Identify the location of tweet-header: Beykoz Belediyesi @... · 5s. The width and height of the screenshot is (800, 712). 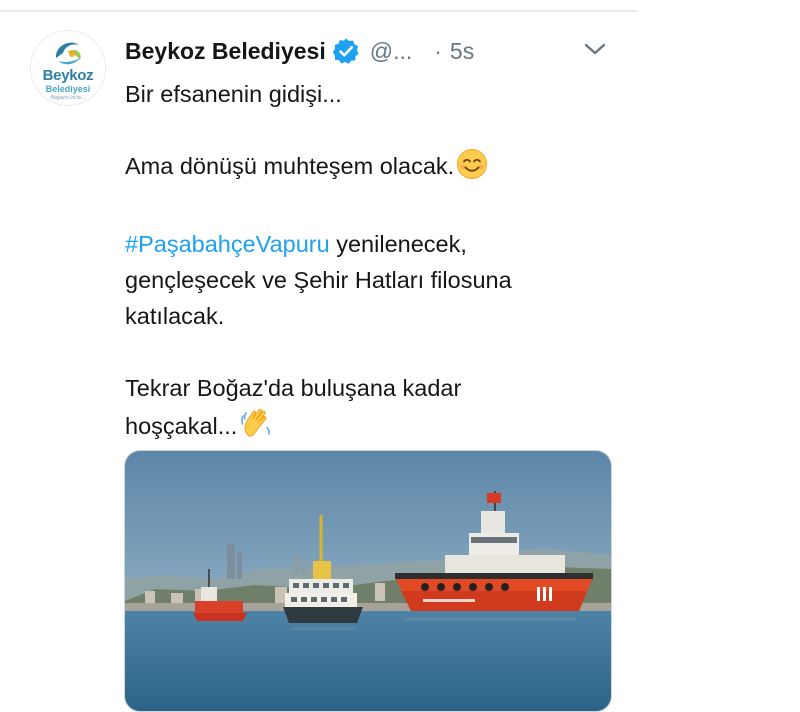
(299, 51).